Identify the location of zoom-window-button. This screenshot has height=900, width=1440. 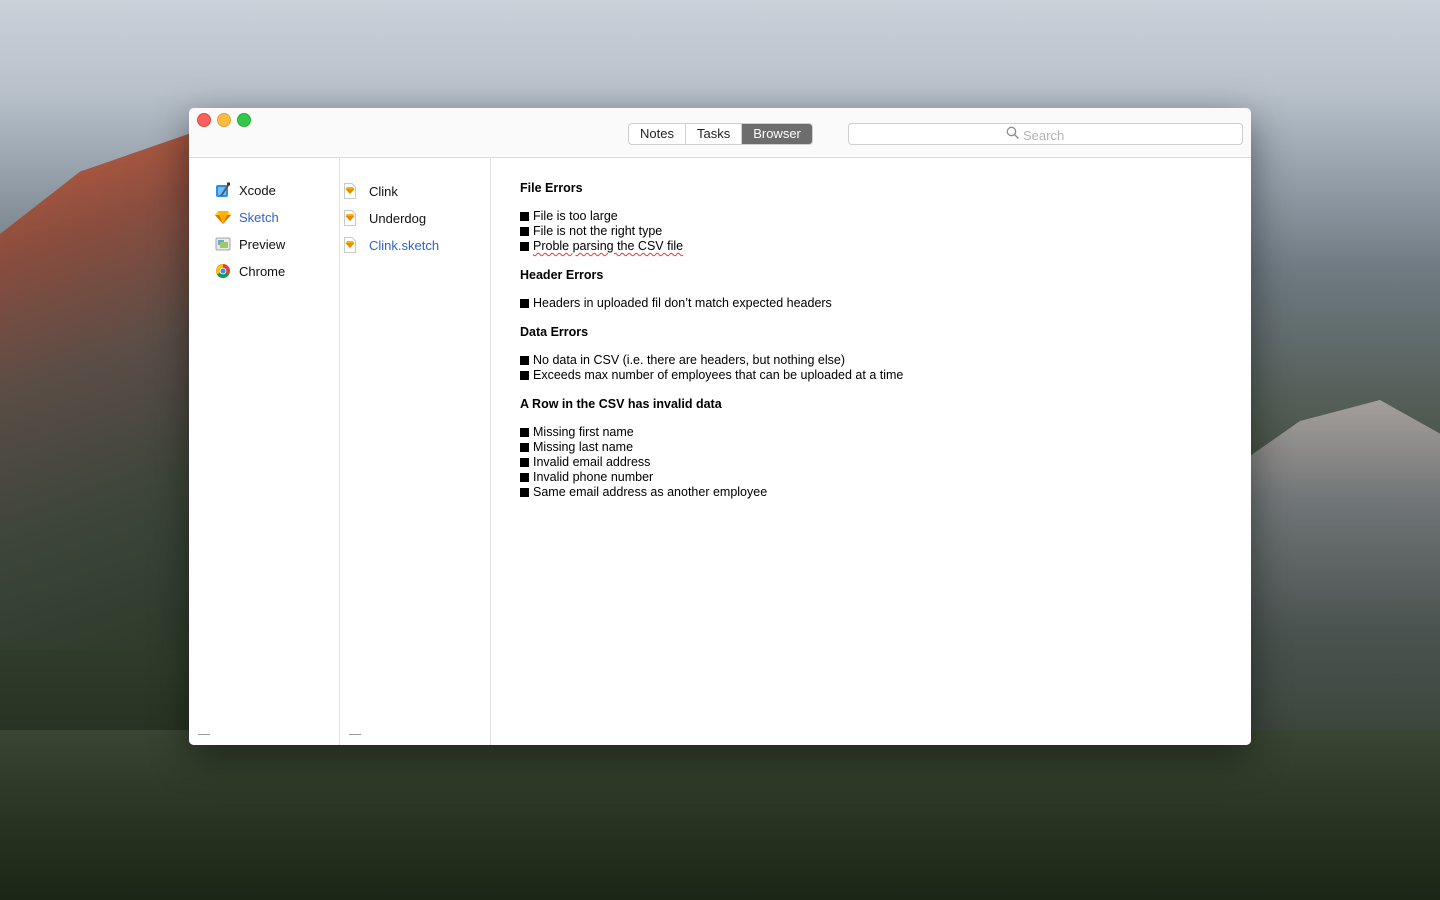
(244, 120).